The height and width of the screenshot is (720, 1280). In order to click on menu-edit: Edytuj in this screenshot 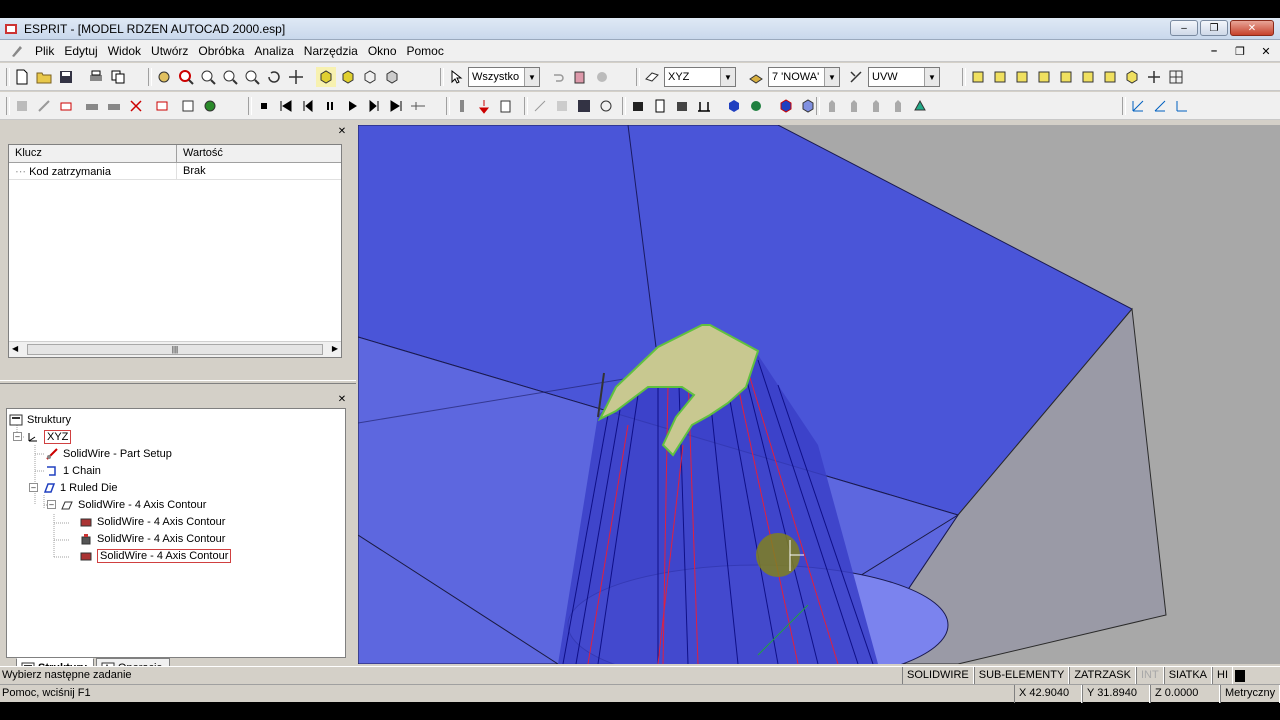, I will do `click(80, 51)`.